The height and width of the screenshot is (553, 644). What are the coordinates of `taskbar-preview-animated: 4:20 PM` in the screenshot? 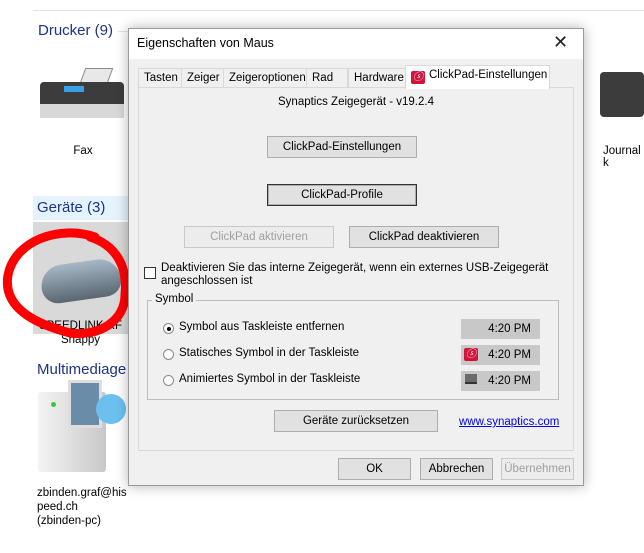 It's located at (500, 381).